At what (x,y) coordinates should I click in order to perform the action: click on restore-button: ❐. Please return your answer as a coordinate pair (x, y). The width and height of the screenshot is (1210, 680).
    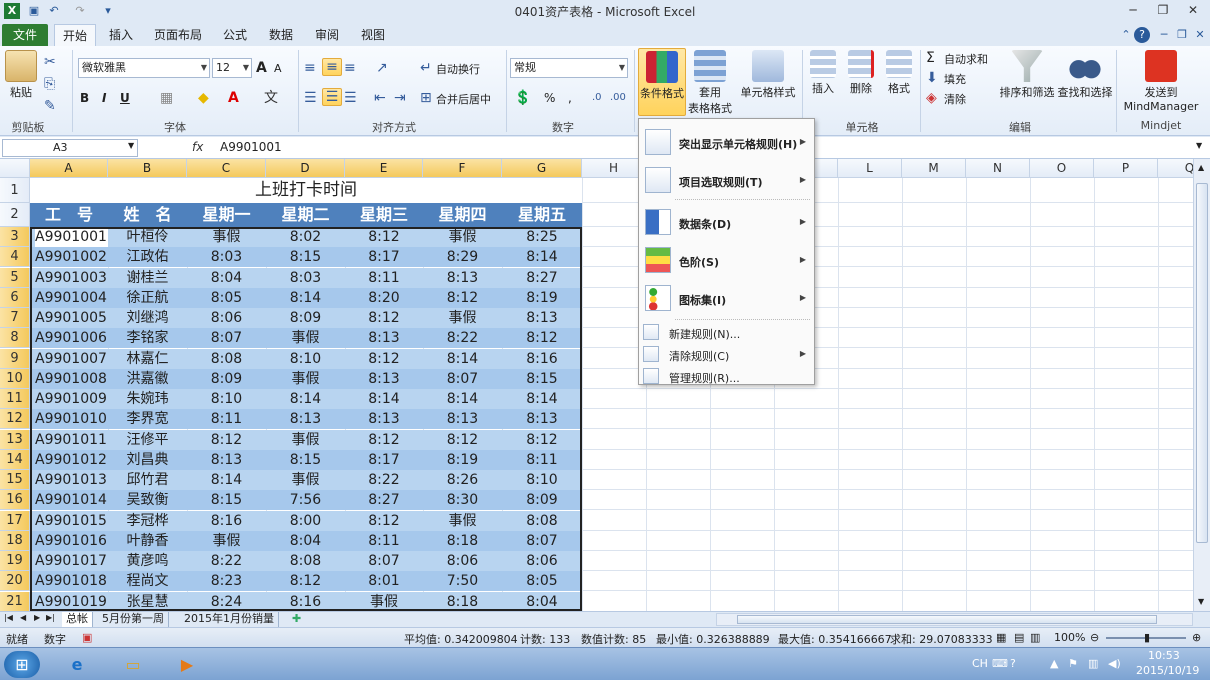
    Looking at the image, I should click on (1163, 10).